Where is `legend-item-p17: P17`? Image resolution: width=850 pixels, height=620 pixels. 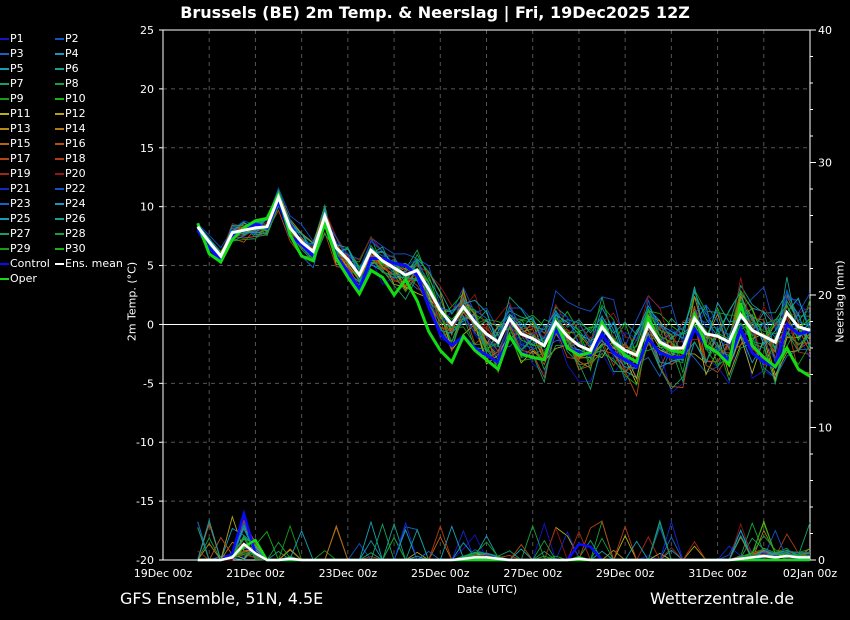 legend-item-p17: P17 is located at coordinates (15, 158).